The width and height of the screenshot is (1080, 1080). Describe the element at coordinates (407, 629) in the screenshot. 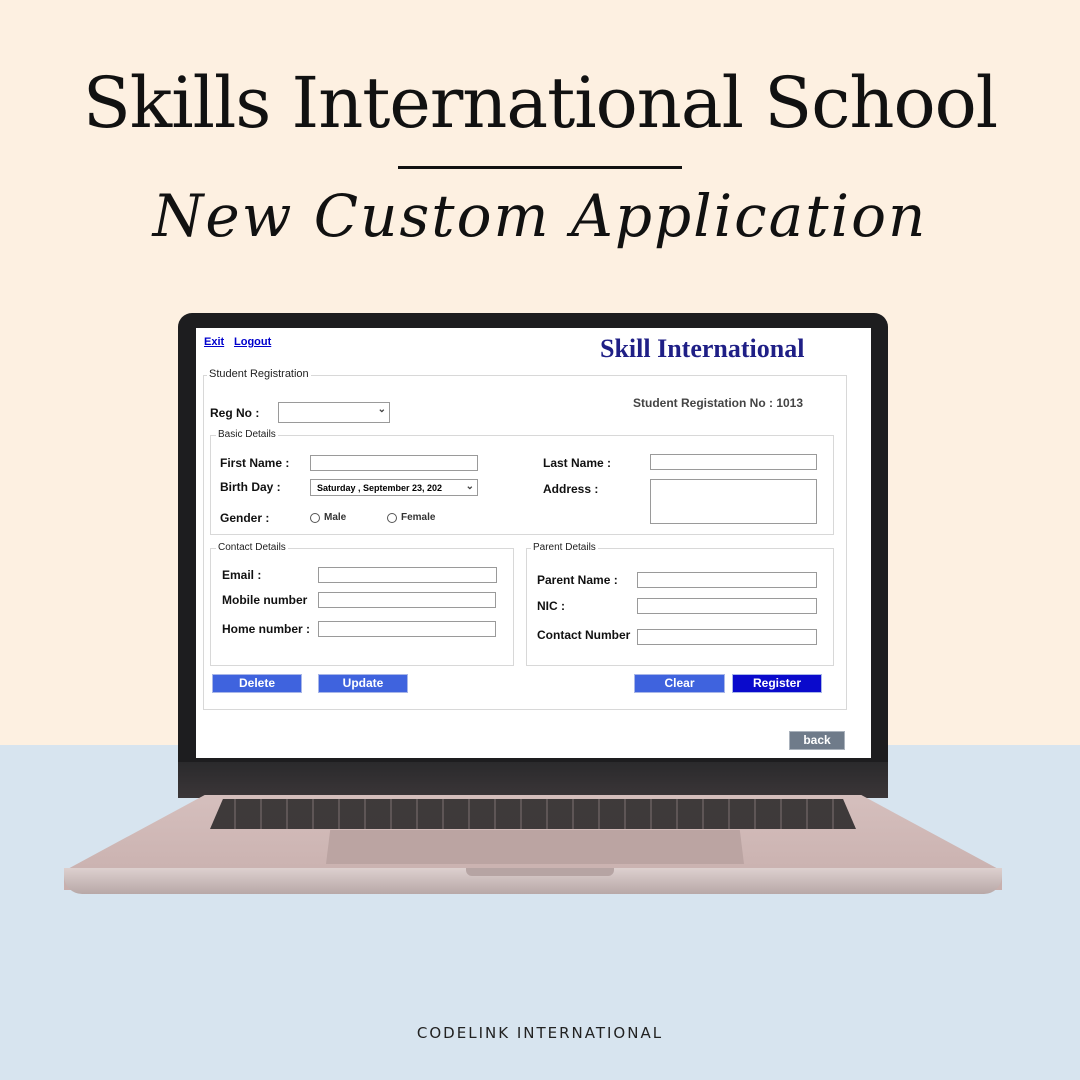

I see `home-number-input` at that location.